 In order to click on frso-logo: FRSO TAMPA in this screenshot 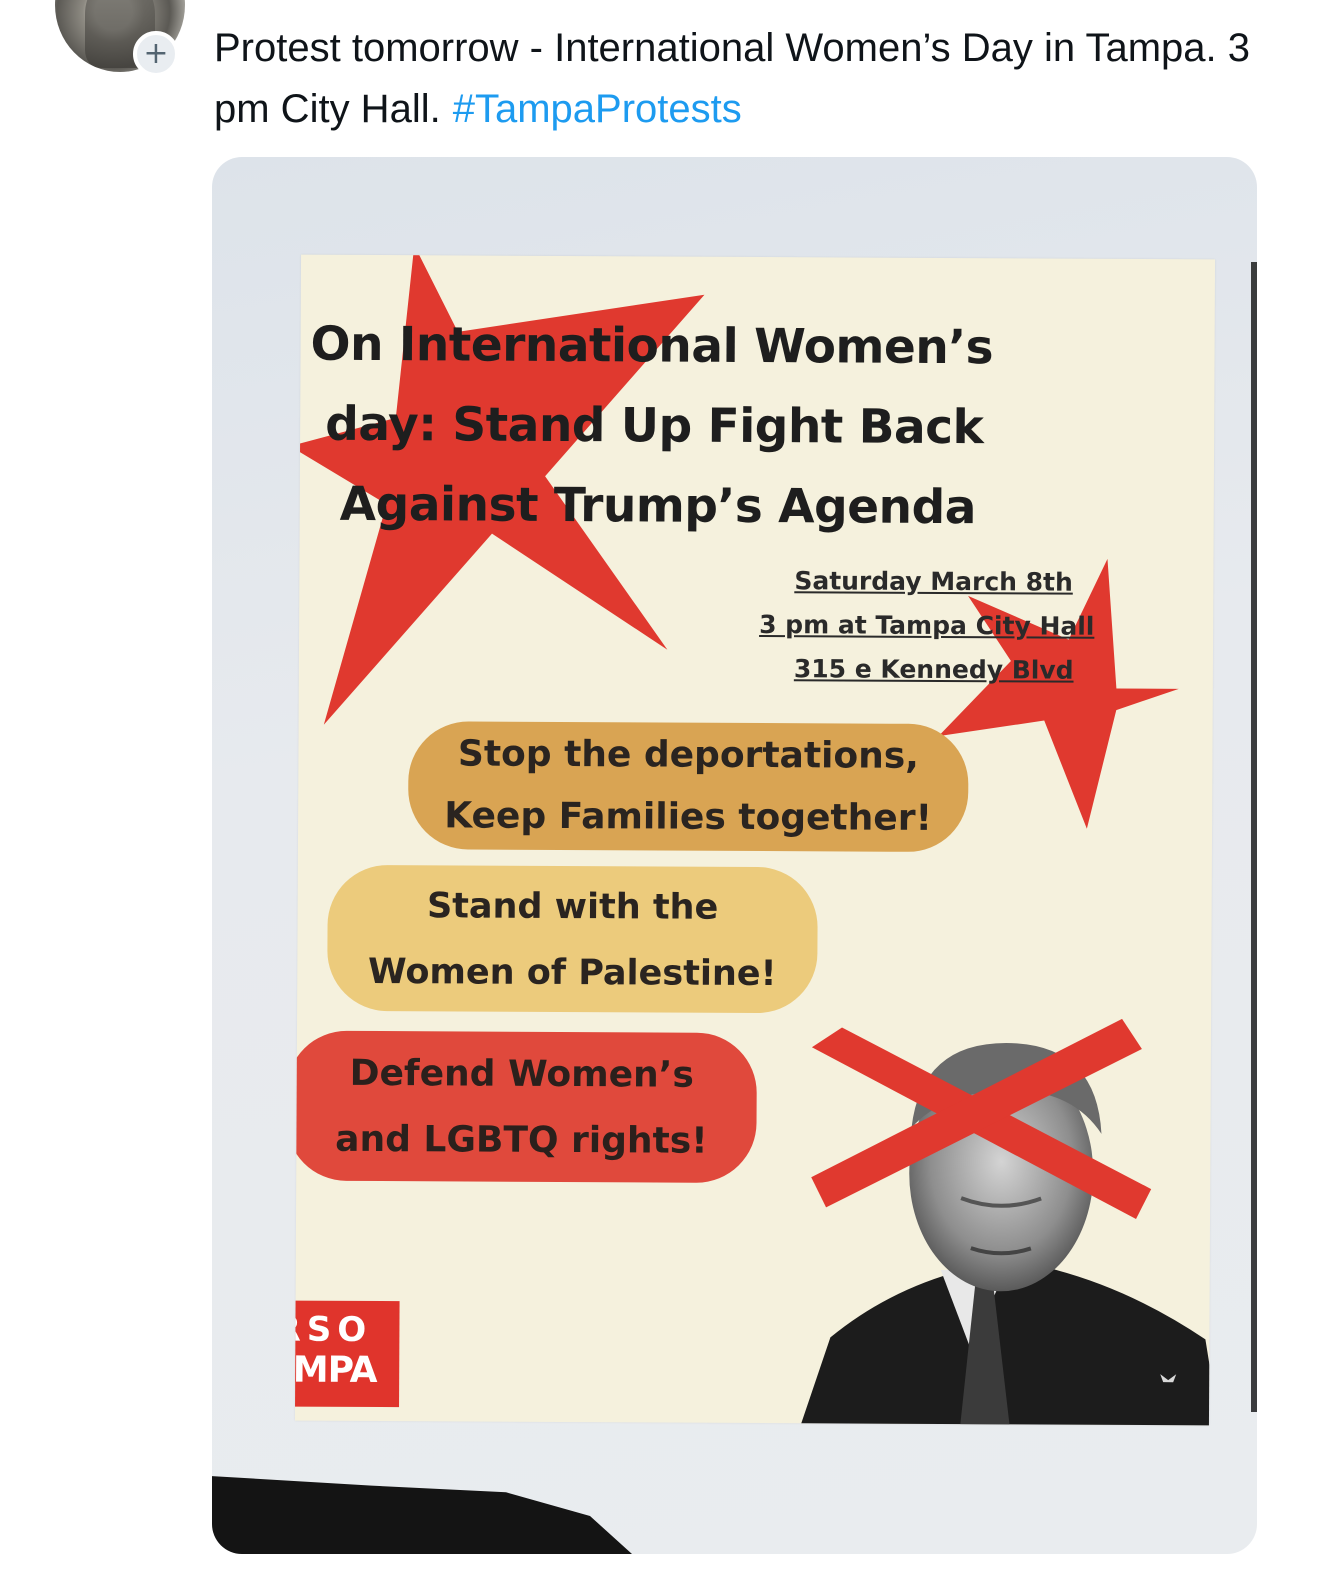, I will do `click(347, 1354)`.